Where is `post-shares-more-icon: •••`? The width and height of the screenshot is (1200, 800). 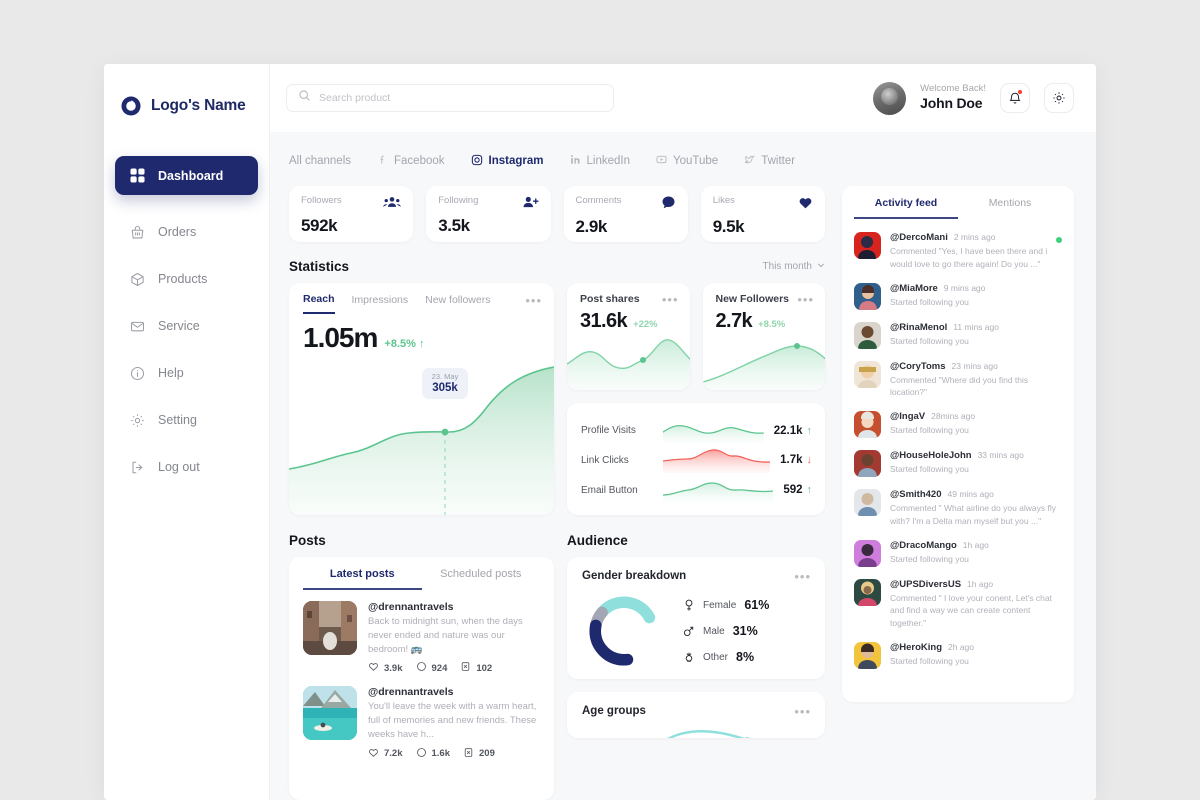
post-shares-more-icon: ••• is located at coordinates (670, 299).